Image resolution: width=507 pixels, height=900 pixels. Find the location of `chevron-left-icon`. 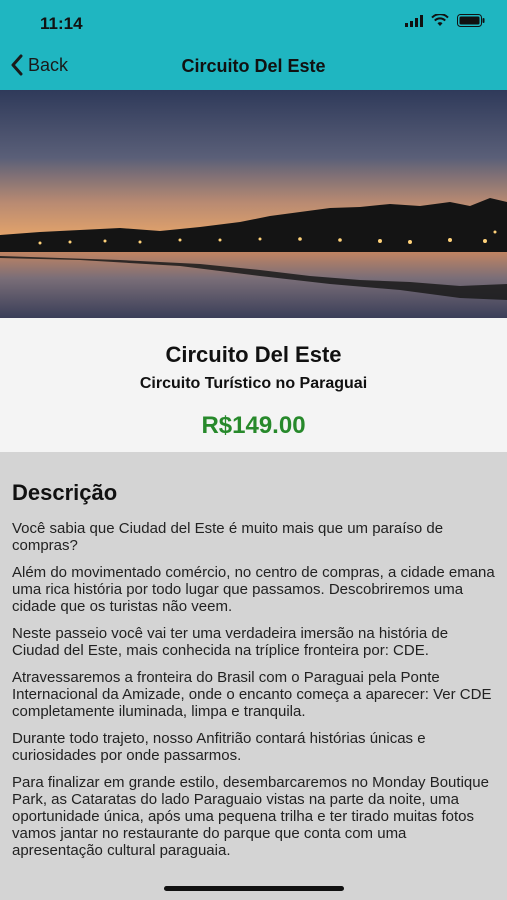

chevron-left-icon is located at coordinates (17, 65).